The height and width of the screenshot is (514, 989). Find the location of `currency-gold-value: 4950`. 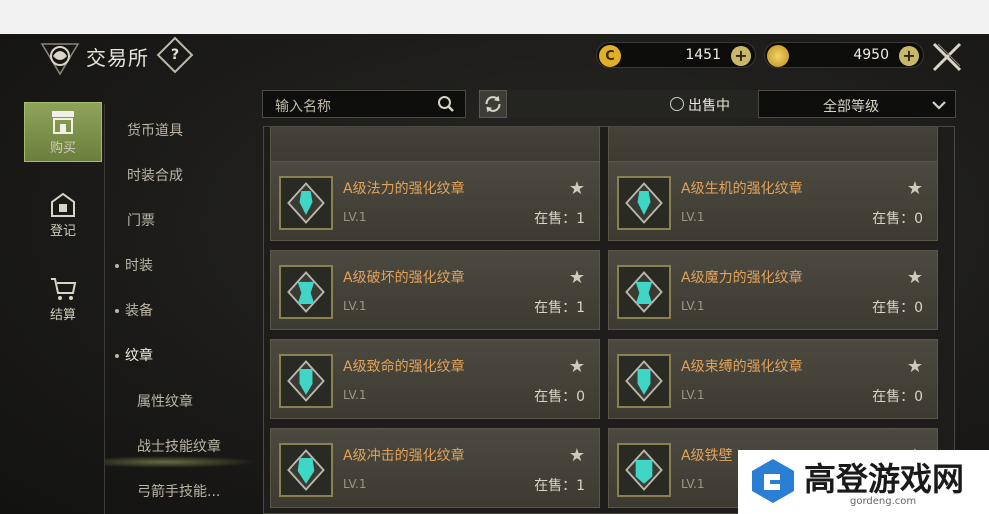

currency-gold-value: 4950 is located at coordinates (871, 55).